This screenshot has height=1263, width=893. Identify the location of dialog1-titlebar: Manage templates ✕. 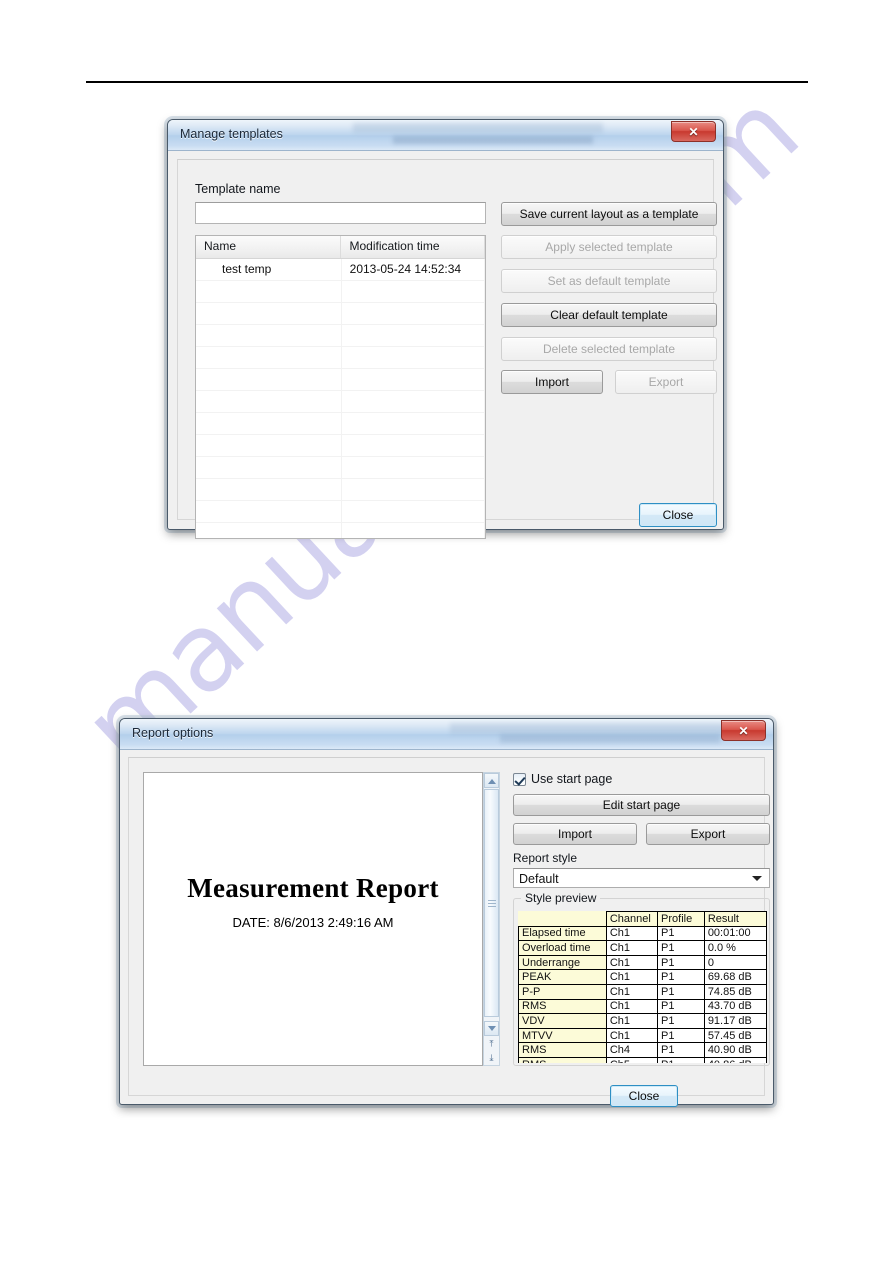
(445, 135).